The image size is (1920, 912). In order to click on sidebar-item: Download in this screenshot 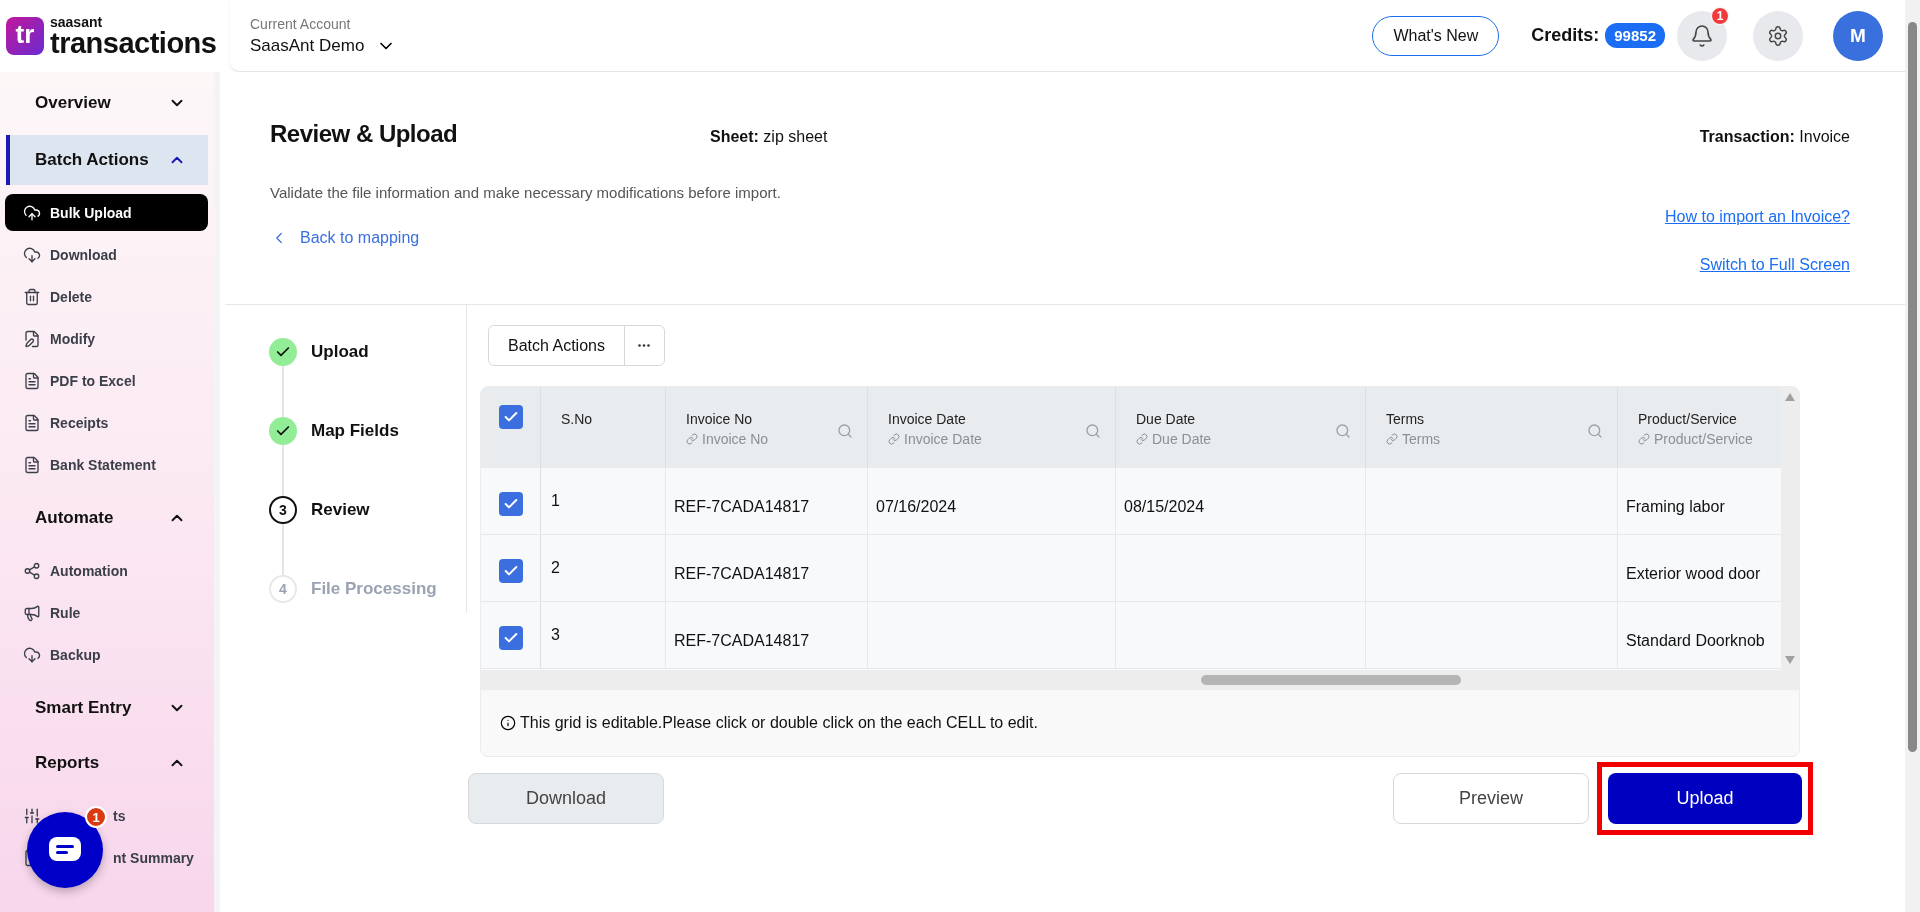, I will do `click(83, 255)`.